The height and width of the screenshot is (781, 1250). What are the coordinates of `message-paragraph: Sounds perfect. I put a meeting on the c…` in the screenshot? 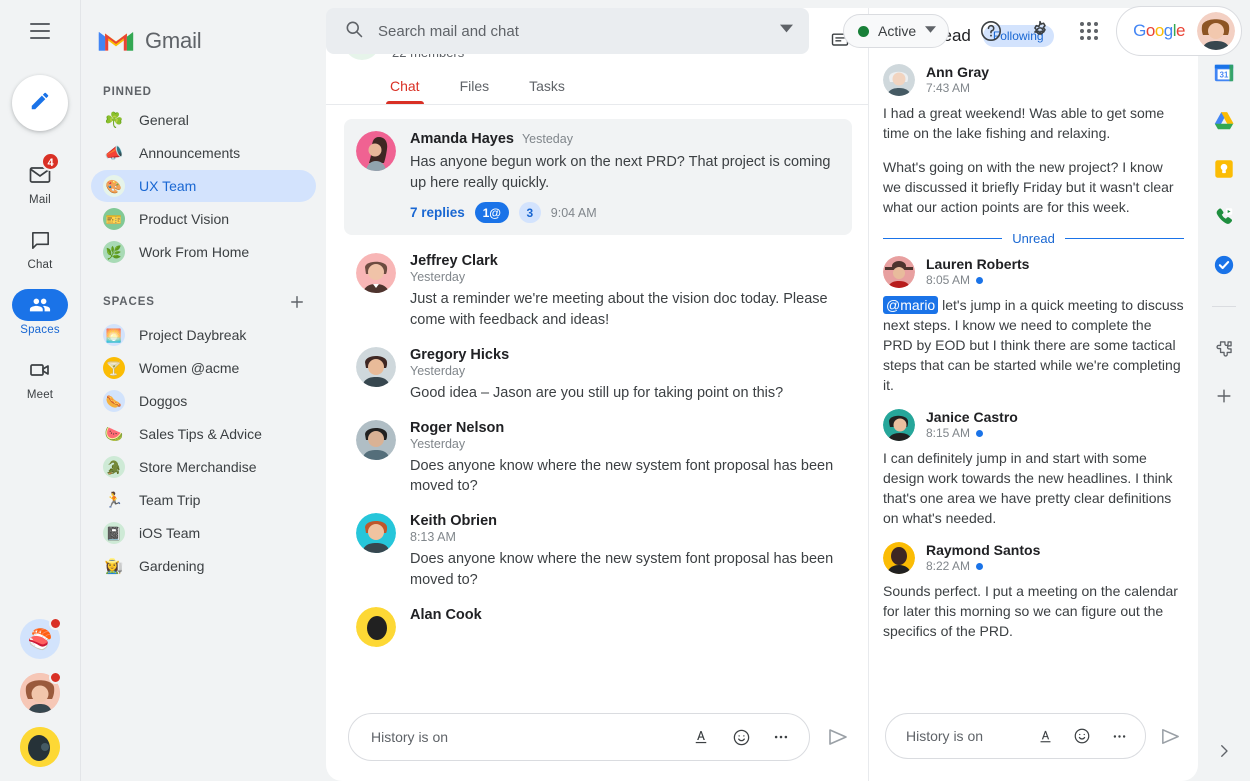 It's located at (1030, 611).